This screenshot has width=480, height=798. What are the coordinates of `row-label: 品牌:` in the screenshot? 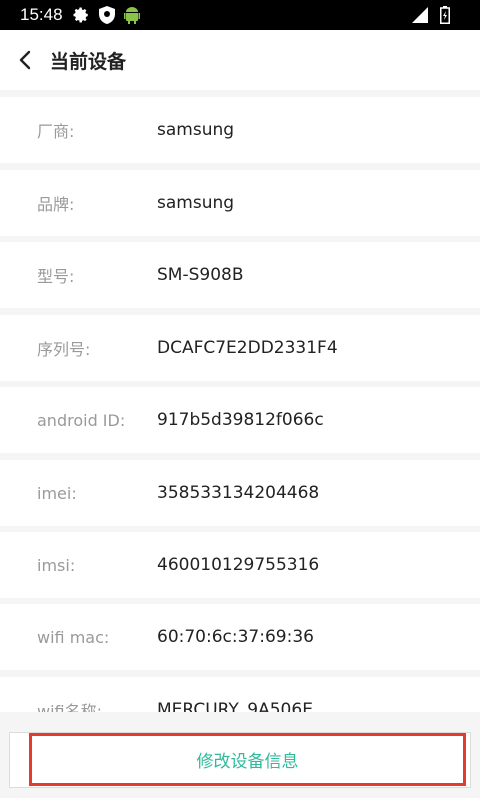 It's located at (56, 204).